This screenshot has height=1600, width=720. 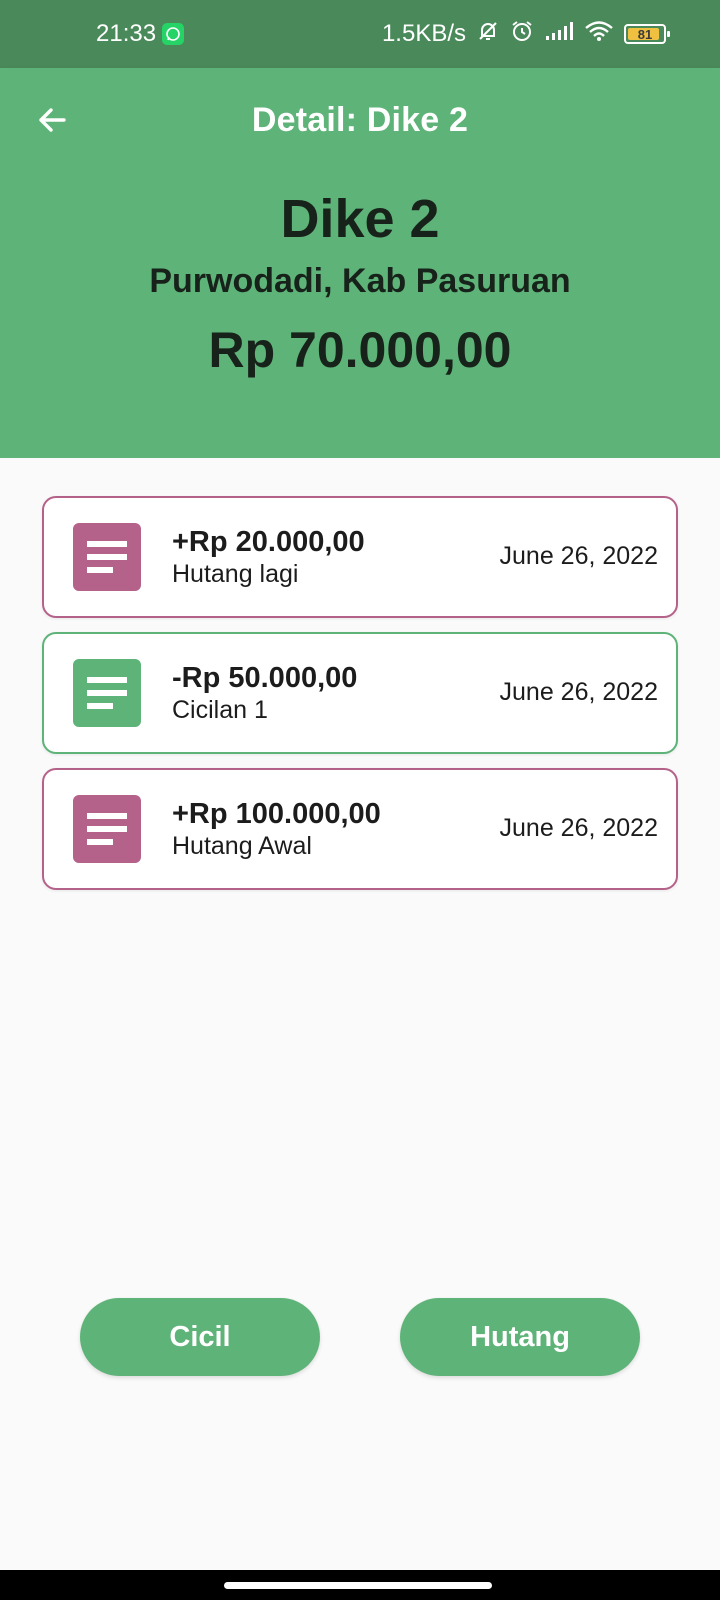 I want to click on transaction-text: -Rp 50.000,00 Cicilan 1, so click(x=264, y=693).